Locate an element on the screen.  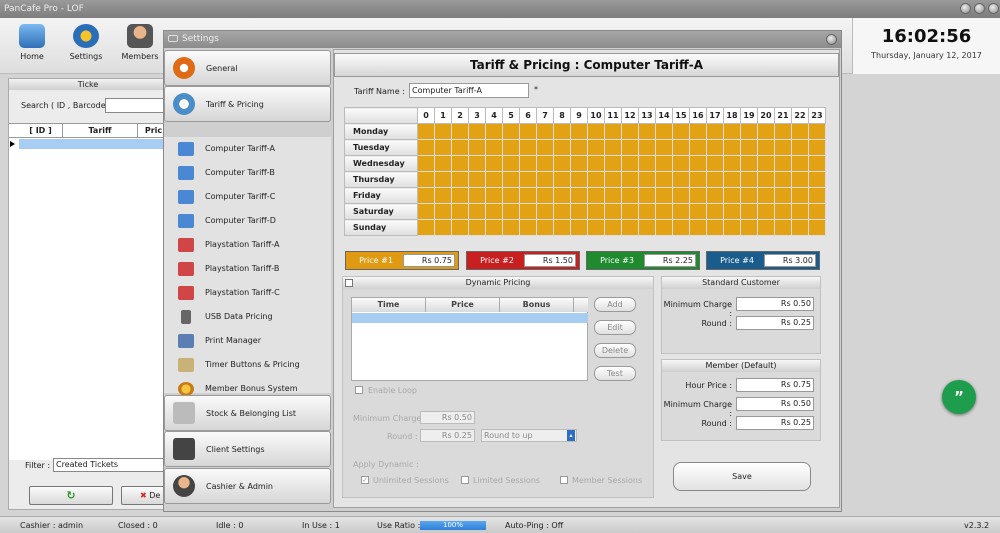
hour-header: 12 is located at coordinates (630, 115).